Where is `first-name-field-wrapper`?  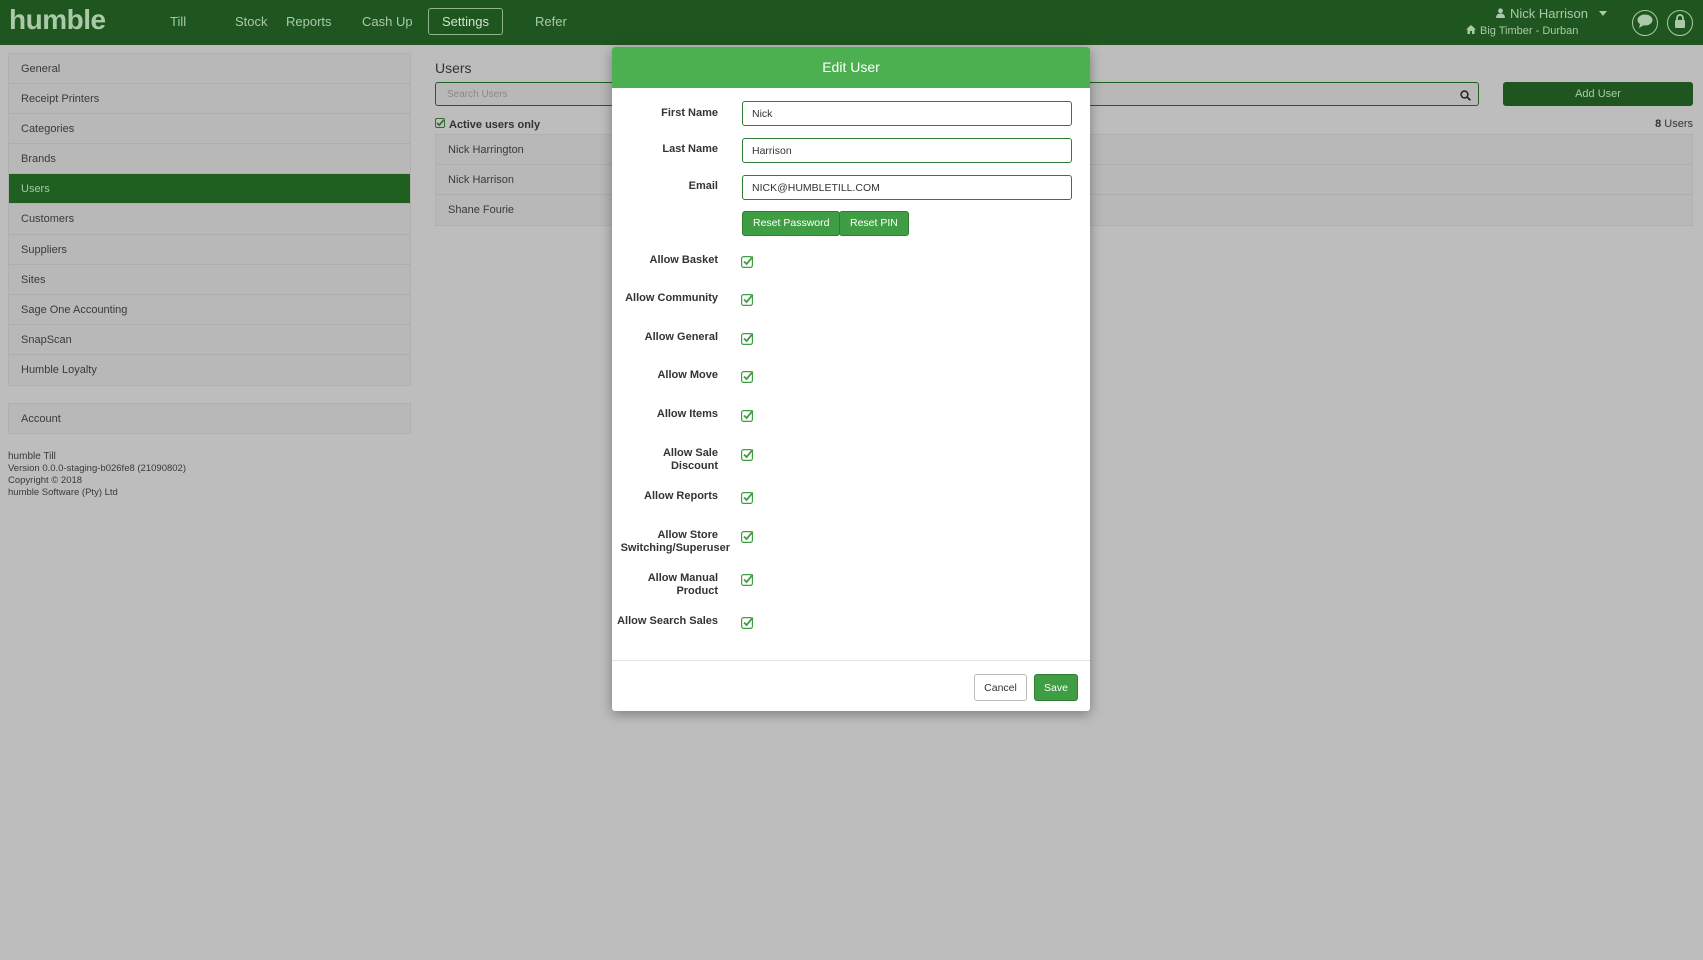
first-name-field-wrapper is located at coordinates (907, 113).